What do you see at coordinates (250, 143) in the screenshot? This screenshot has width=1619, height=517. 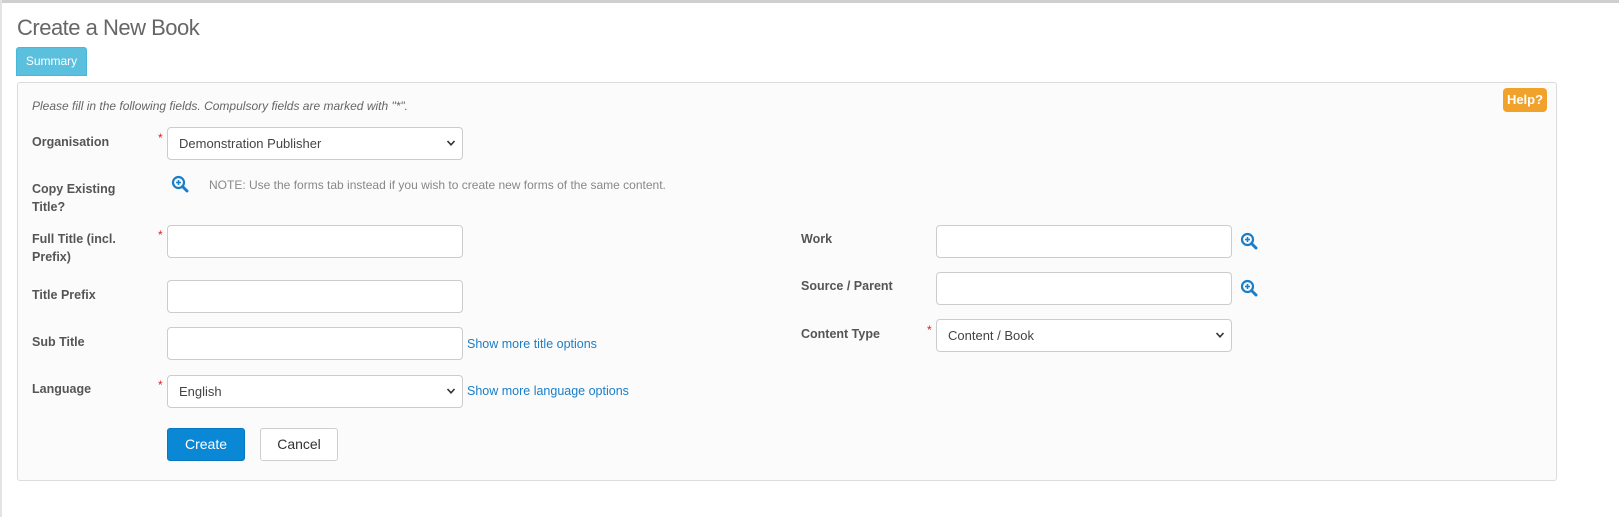 I see `organisation-value: Demonstration Publisher` at bounding box center [250, 143].